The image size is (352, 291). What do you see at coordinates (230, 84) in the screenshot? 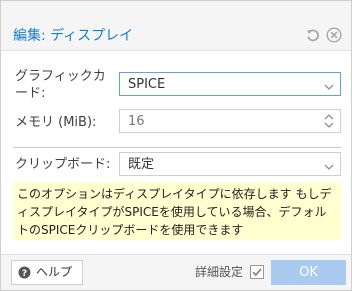
I see `graphics-card-select: SPICE` at bounding box center [230, 84].